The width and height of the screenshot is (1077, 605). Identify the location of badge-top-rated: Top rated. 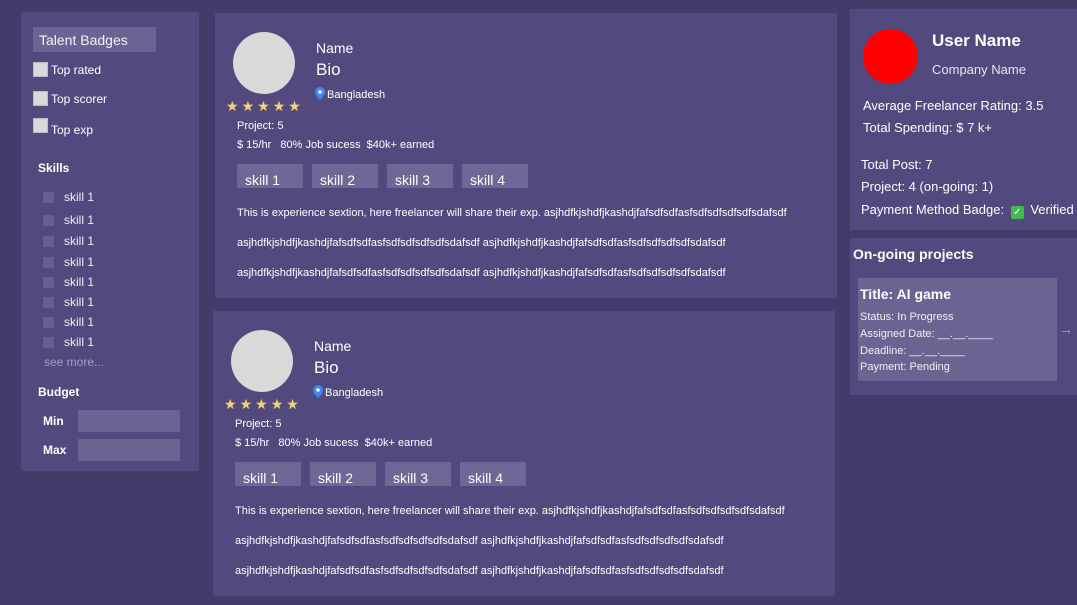
(67, 69).